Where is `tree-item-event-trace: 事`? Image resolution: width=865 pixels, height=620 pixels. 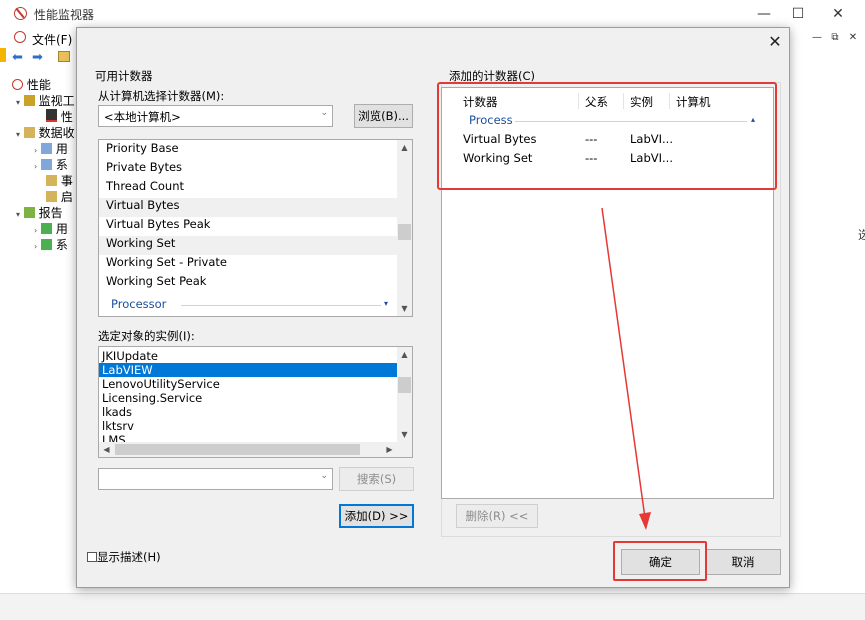
tree-item-event-trace: 事 is located at coordinates (59, 180).